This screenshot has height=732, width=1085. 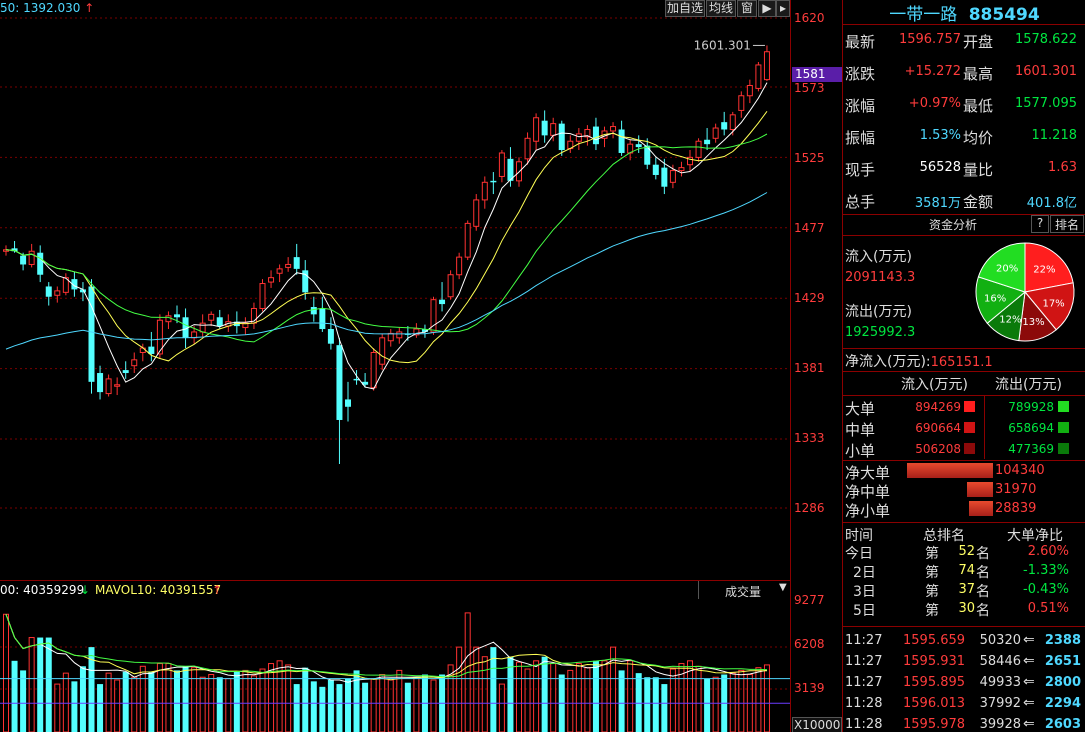 What do you see at coordinates (1007, 268) in the screenshot?
I see `pie-label: 20%` at bounding box center [1007, 268].